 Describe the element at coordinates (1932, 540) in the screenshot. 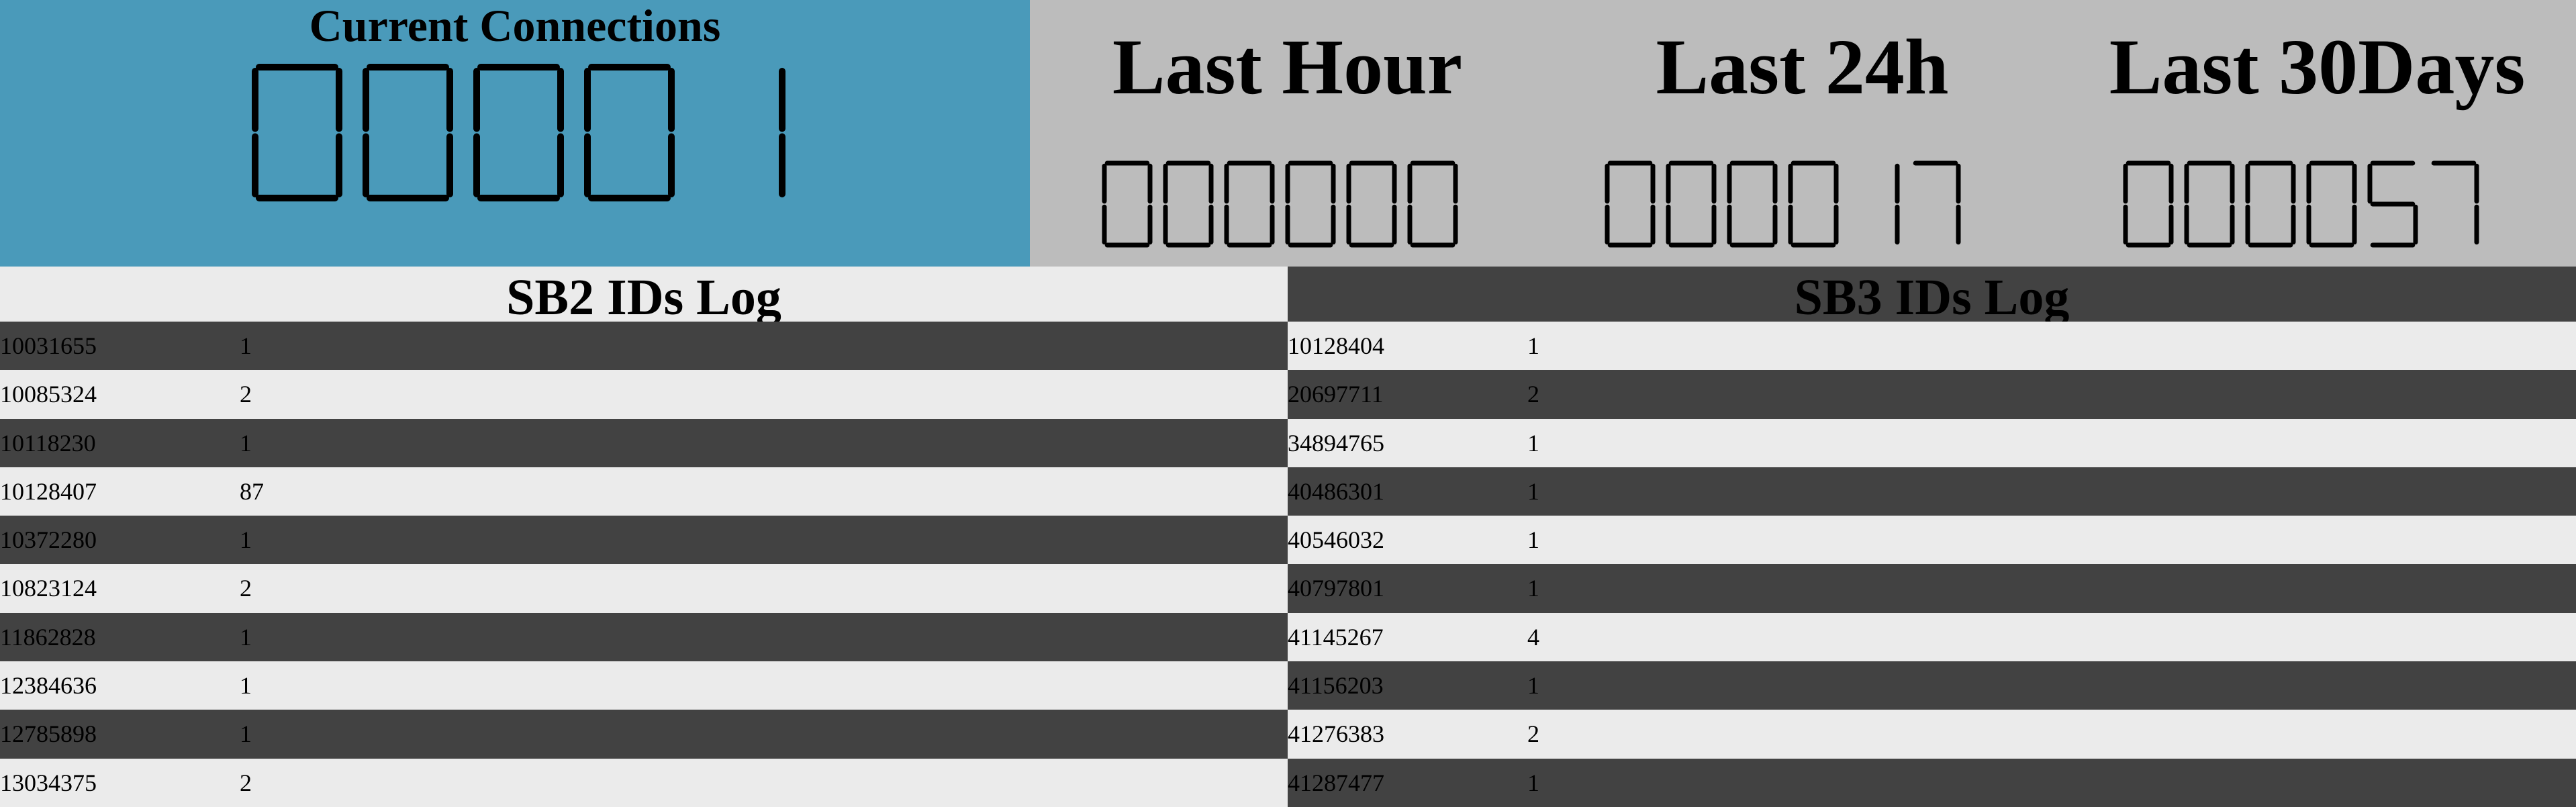

I see `table-row: 40546032 1` at that location.